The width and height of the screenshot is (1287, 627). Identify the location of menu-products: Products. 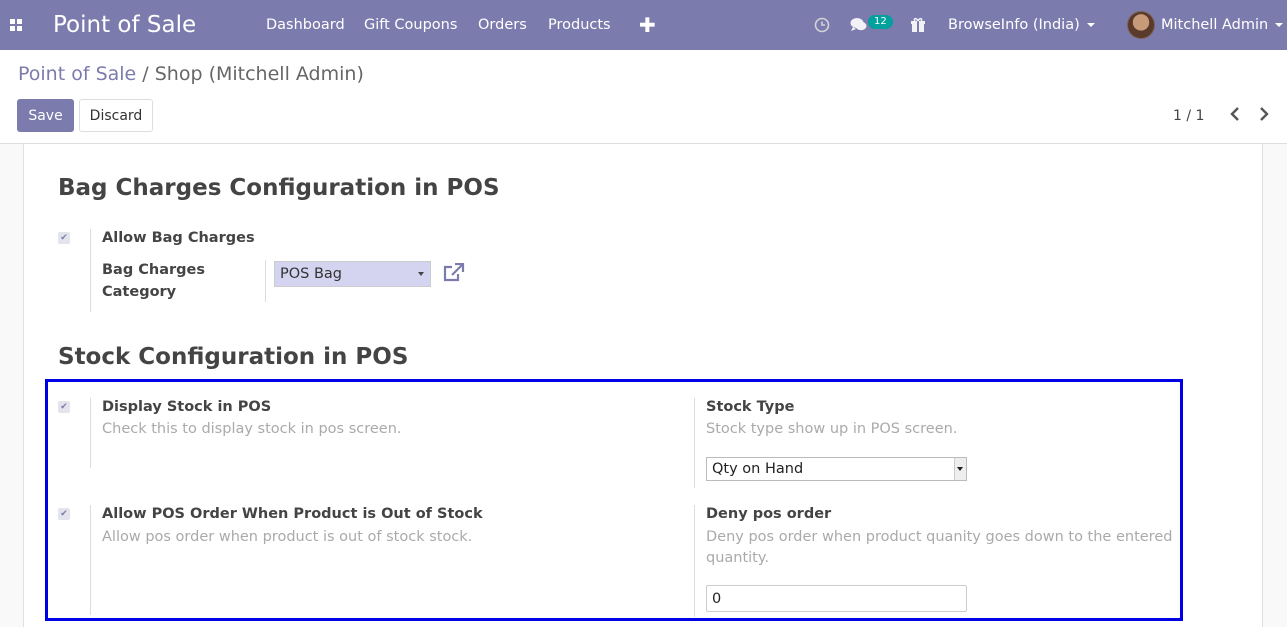
(579, 25).